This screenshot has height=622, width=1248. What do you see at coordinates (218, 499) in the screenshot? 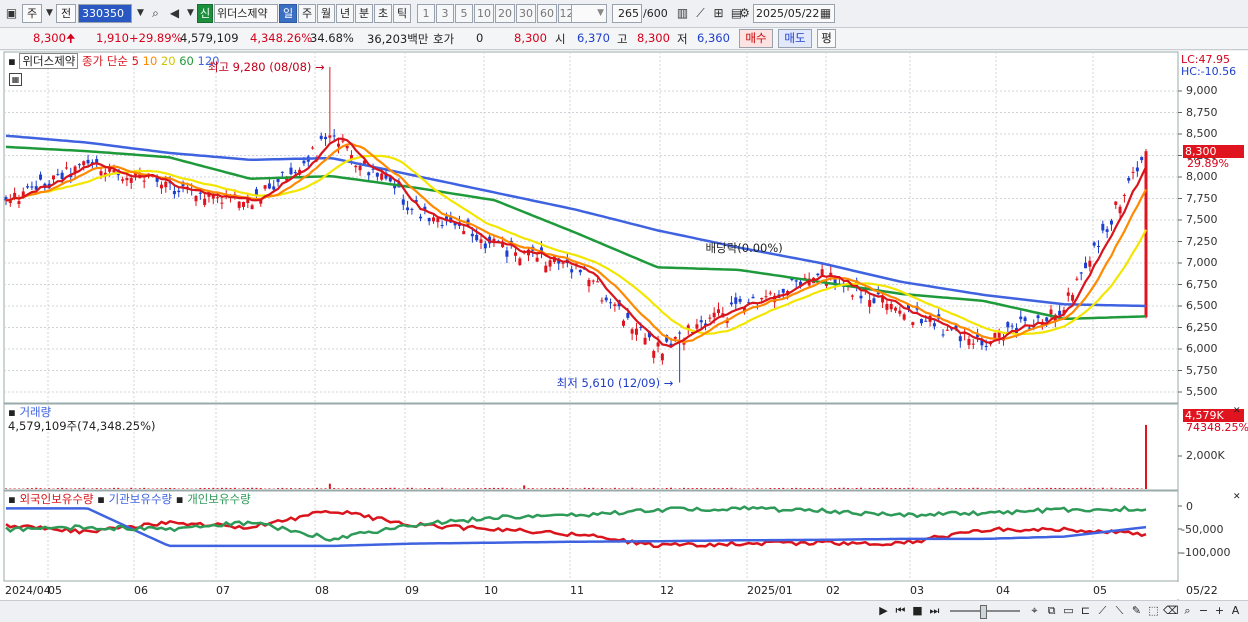
I see `legend-individual: 개인보유수량` at bounding box center [218, 499].